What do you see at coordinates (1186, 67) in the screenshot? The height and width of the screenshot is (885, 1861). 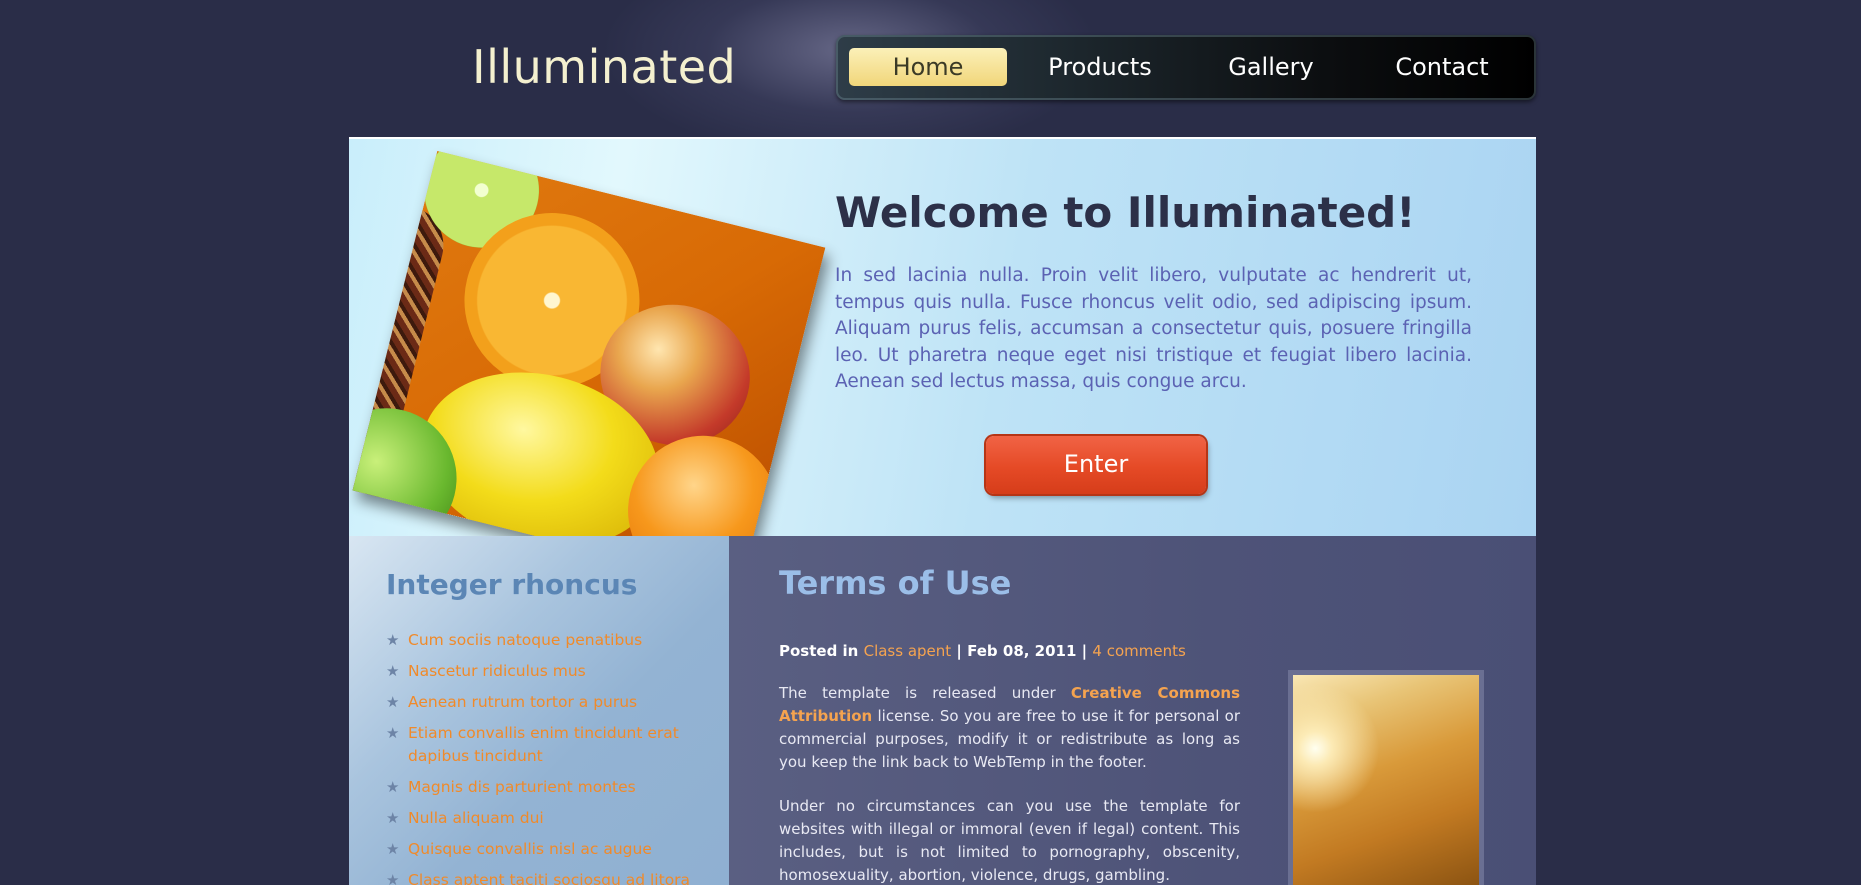 I see `main-nav: Home Products Gallery Contact` at bounding box center [1186, 67].